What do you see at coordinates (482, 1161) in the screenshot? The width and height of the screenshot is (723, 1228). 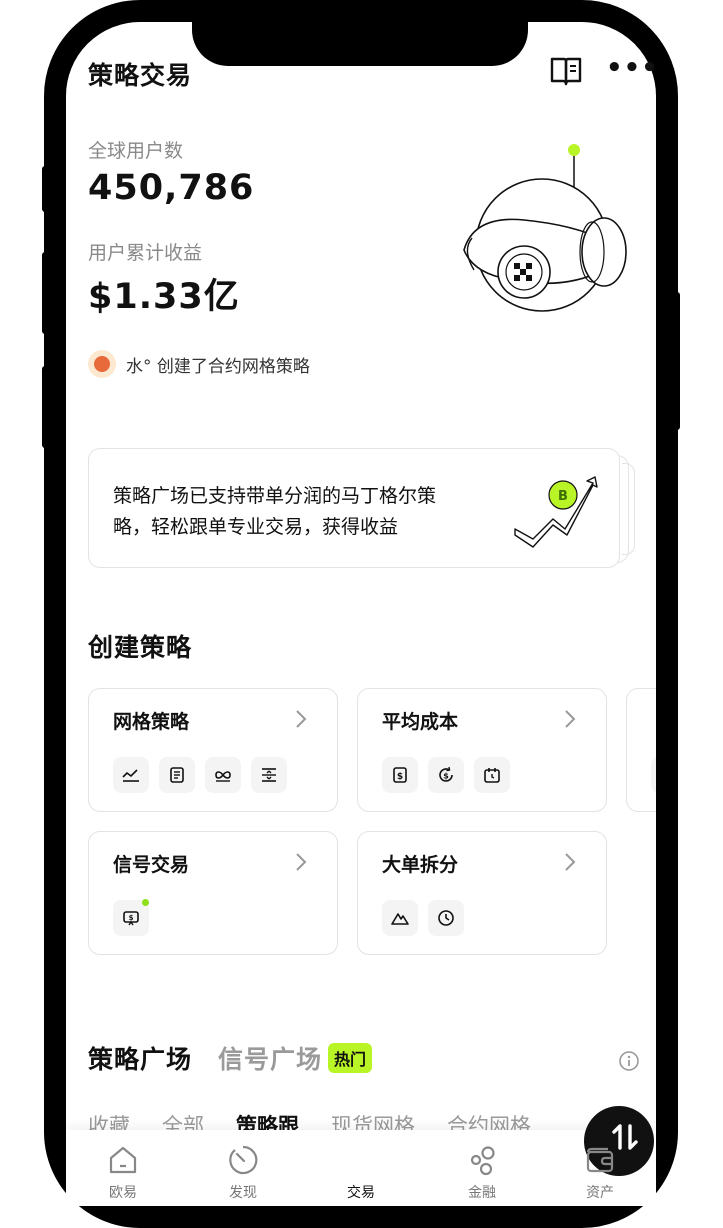 I see `bubbles-icon` at bounding box center [482, 1161].